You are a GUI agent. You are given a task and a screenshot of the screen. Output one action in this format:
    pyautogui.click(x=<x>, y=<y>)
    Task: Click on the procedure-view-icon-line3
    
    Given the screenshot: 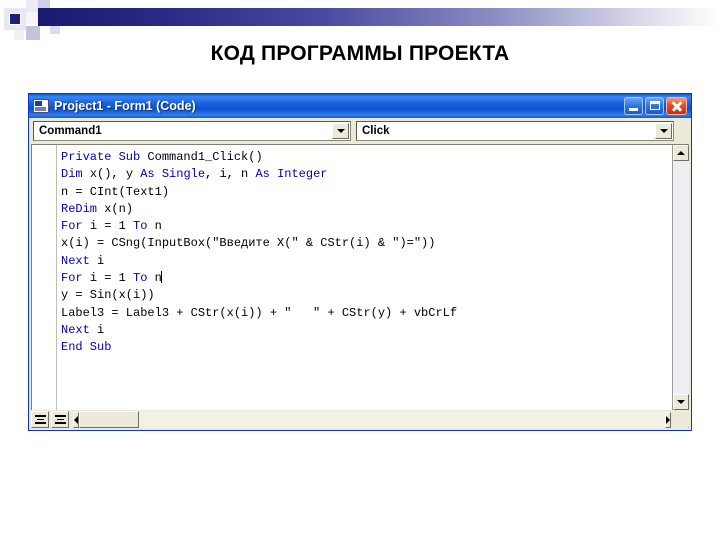 What is the action you would take?
    pyautogui.click(x=40, y=423)
    